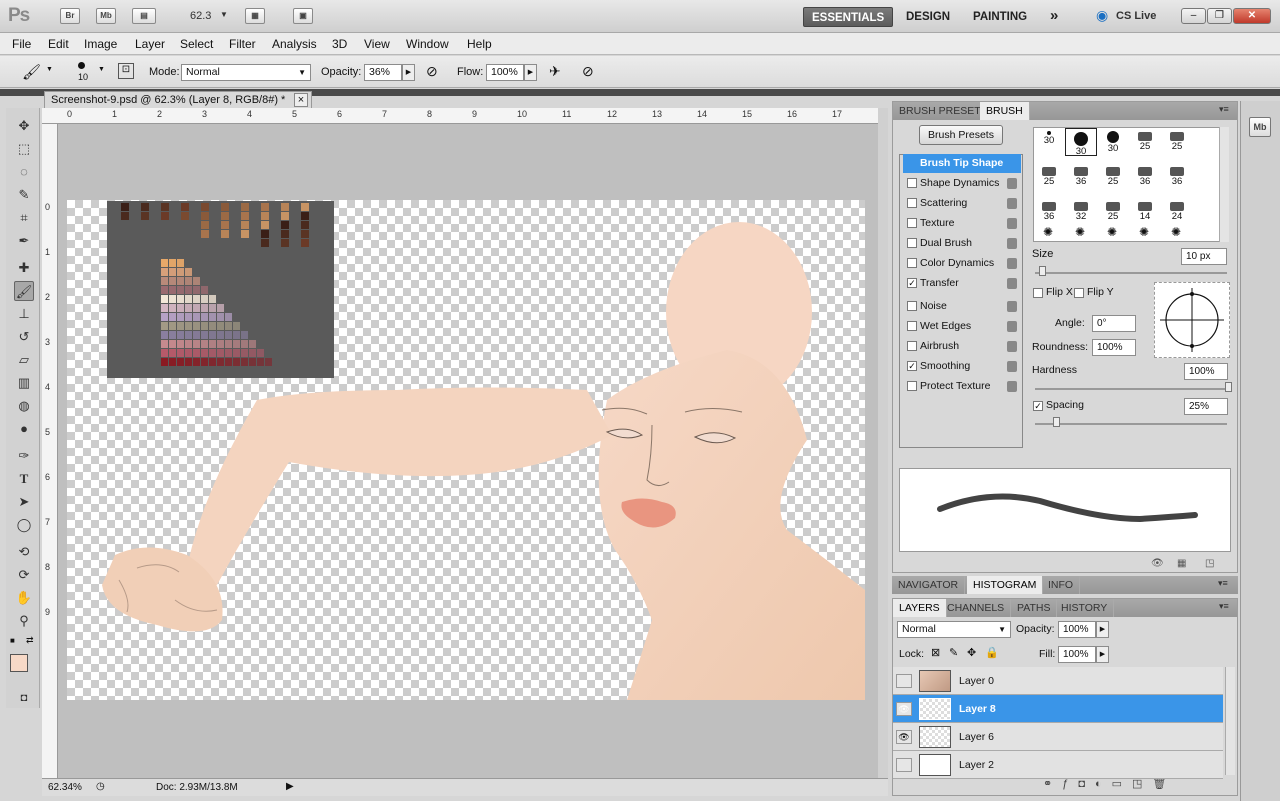 The height and width of the screenshot is (801, 1280). What do you see at coordinates (24, 172) in the screenshot?
I see `lasso-tool-icon: ◌` at bounding box center [24, 172].